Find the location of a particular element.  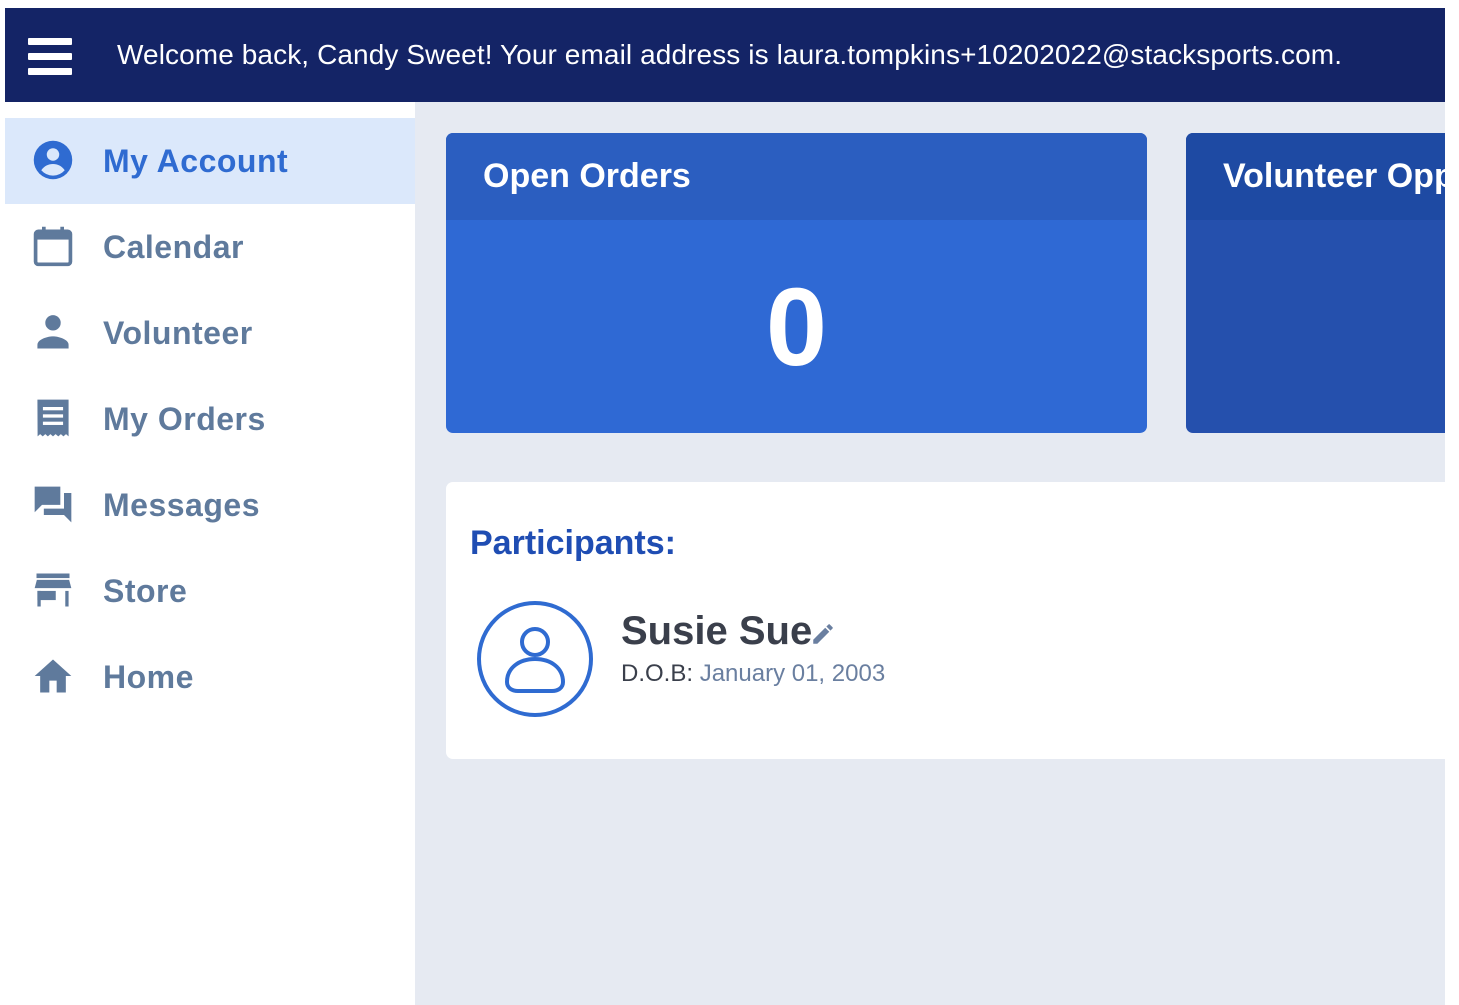

volunteer-card-title: Volunteer Oppor is located at coordinates (1315, 176).